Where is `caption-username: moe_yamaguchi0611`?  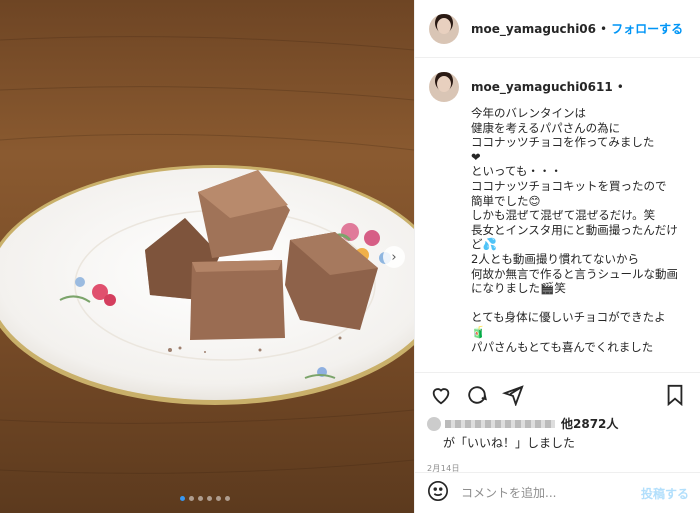
caption-username: moe_yamaguchi0611 is located at coordinates (542, 87).